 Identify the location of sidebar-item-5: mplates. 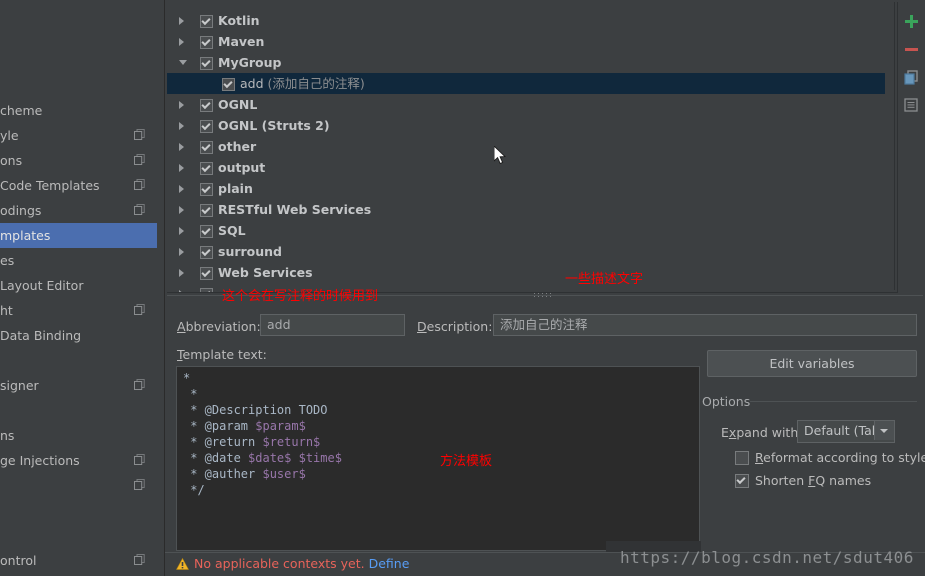
(78, 235).